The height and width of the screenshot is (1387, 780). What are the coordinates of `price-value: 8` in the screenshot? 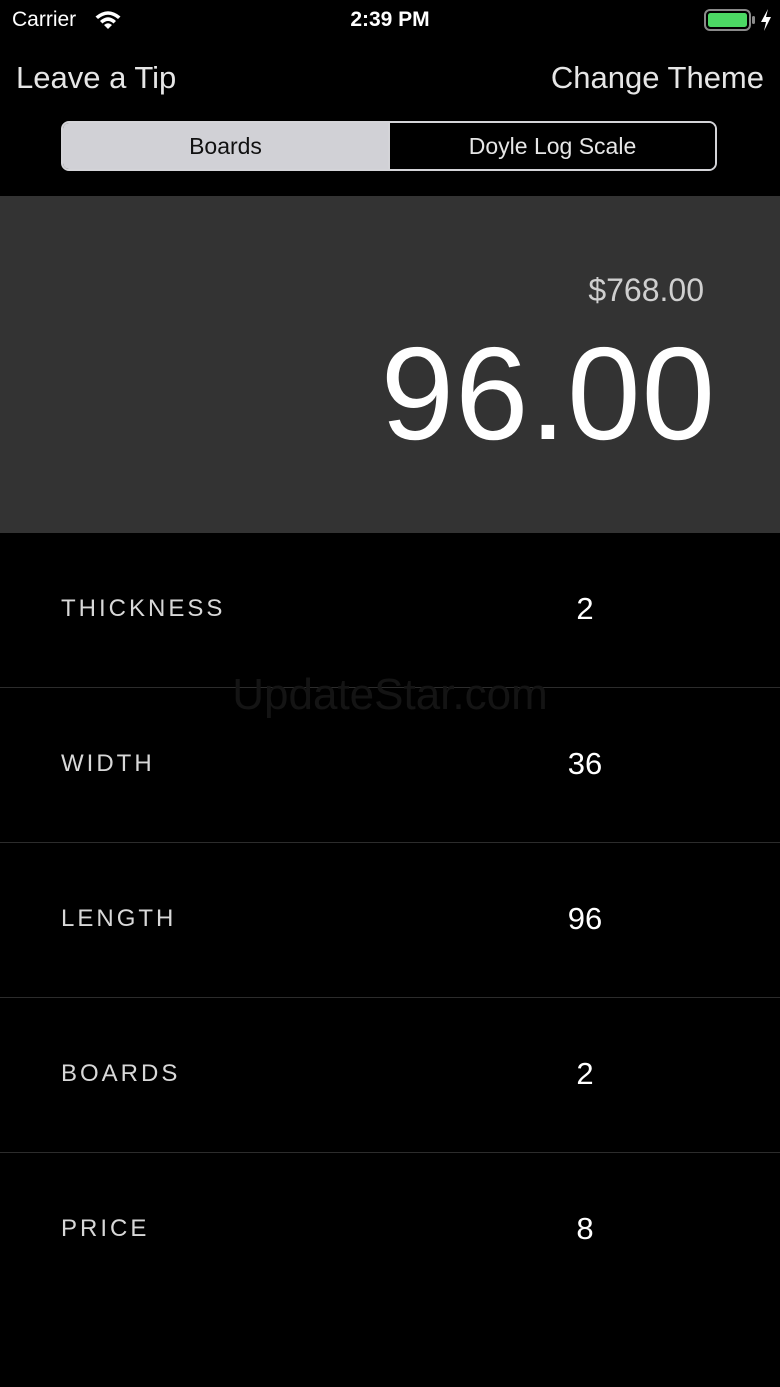 It's located at (585, 1229).